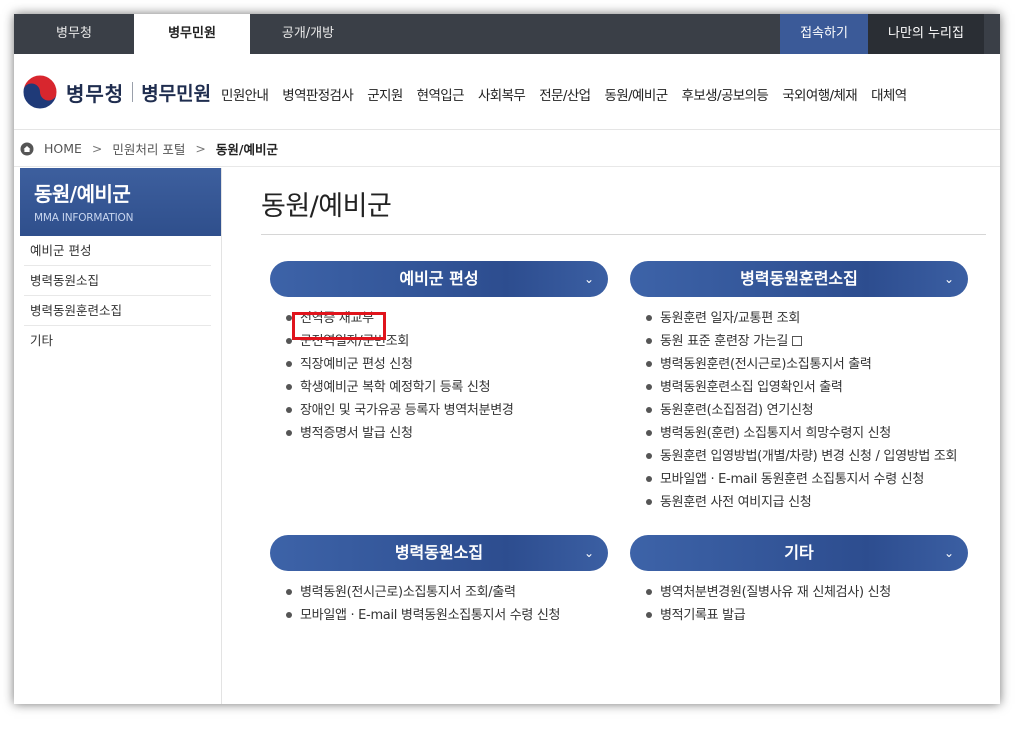  I want to click on list-item: 모바일앱 · E-mail 동원훈련 소집통지서 수령 신청, so click(807, 479).